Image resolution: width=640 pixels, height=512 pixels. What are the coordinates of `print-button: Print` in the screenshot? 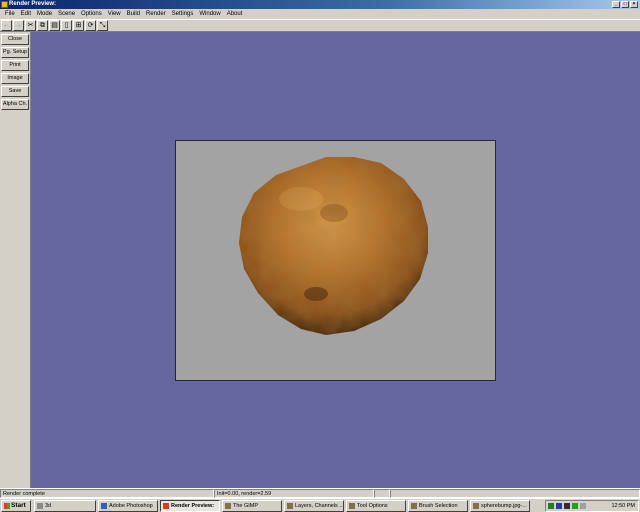 It's located at (15, 65).